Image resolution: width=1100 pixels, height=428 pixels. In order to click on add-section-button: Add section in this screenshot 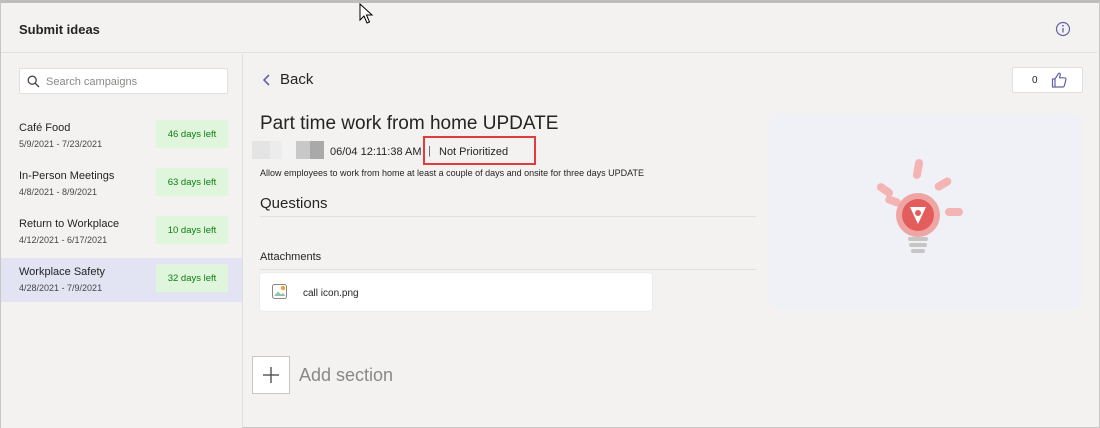, I will do `click(322, 375)`.